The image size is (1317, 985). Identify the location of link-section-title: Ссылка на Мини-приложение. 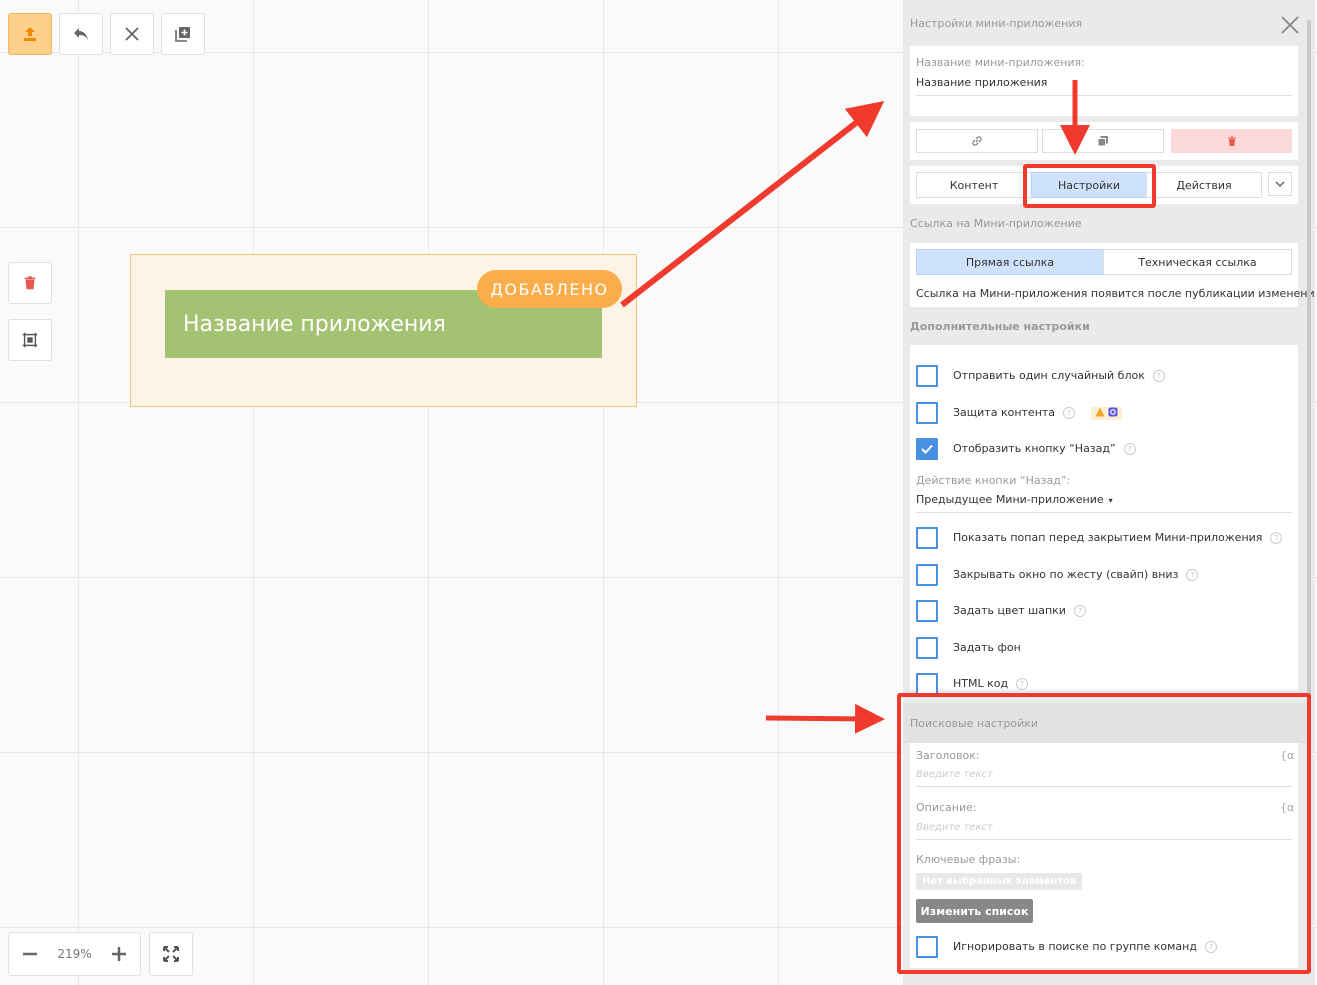
(996, 223).